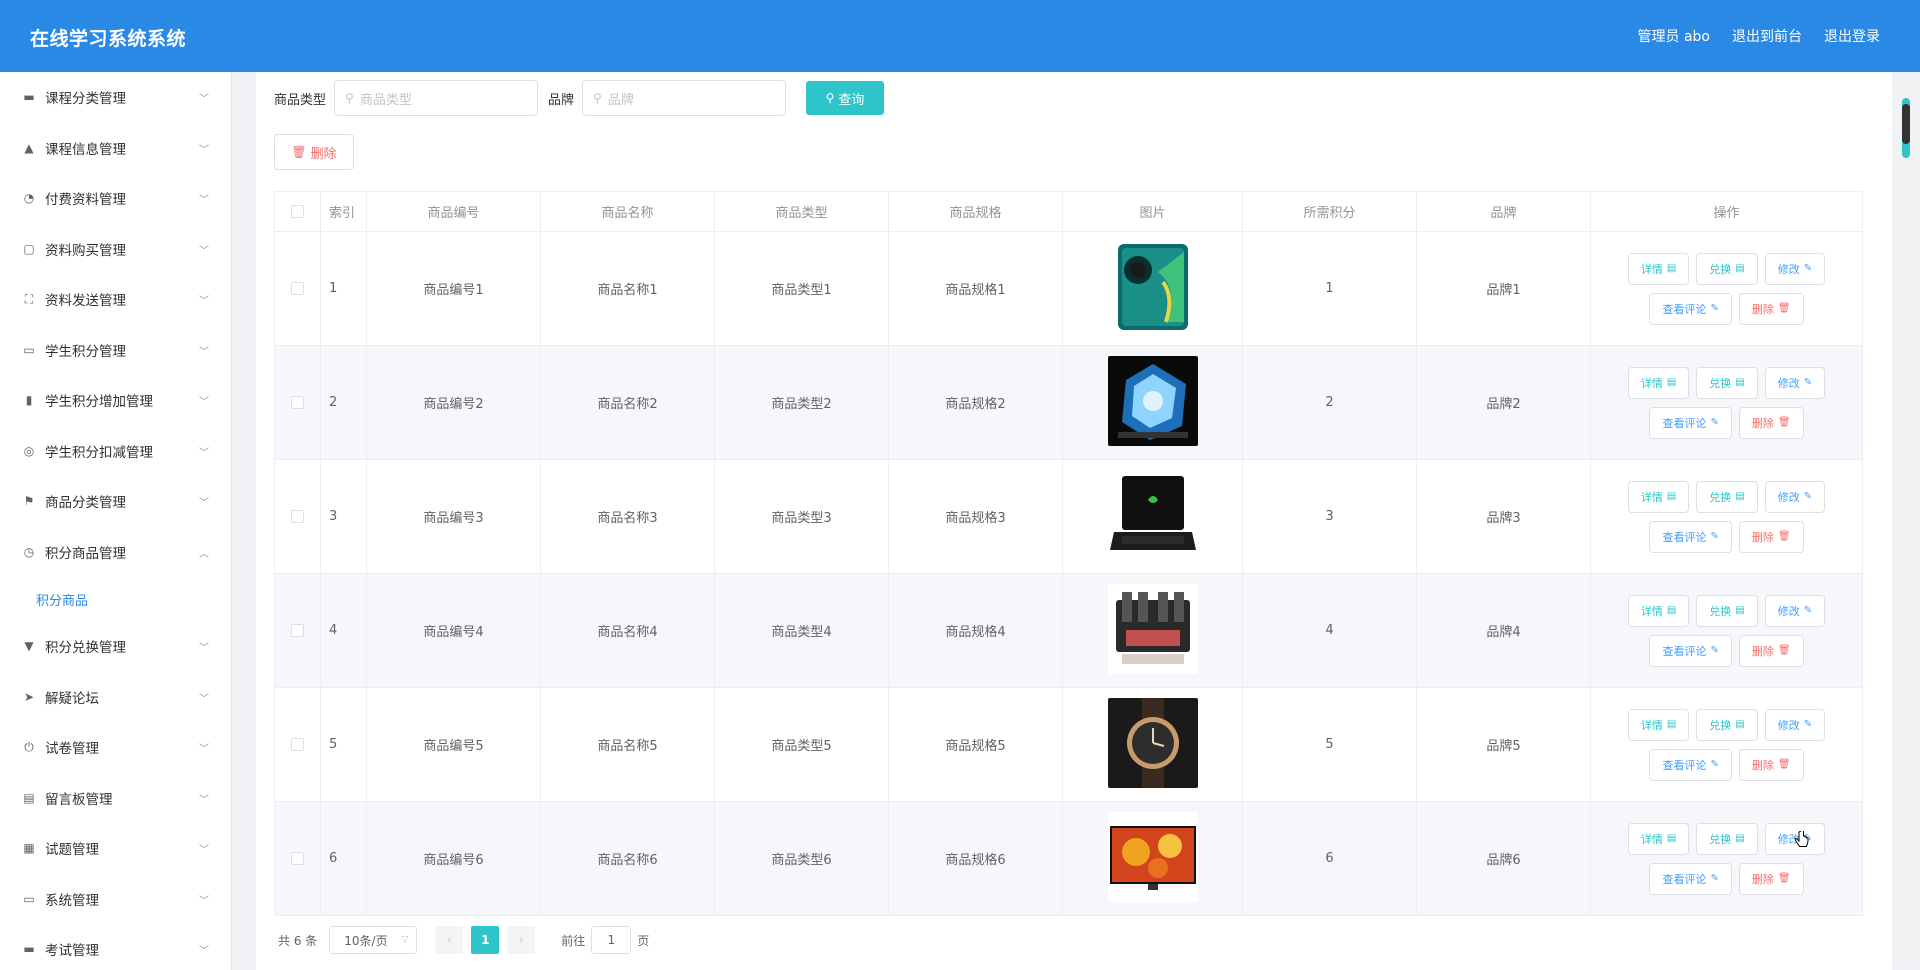 The width and height of the screenshot is (1920, 970). What do you see at coordinates (115, 249) in the screenshot?
I see `sidebar-item: ▢ 资料购买管理 ﹀` at bounding box center [115, 249].